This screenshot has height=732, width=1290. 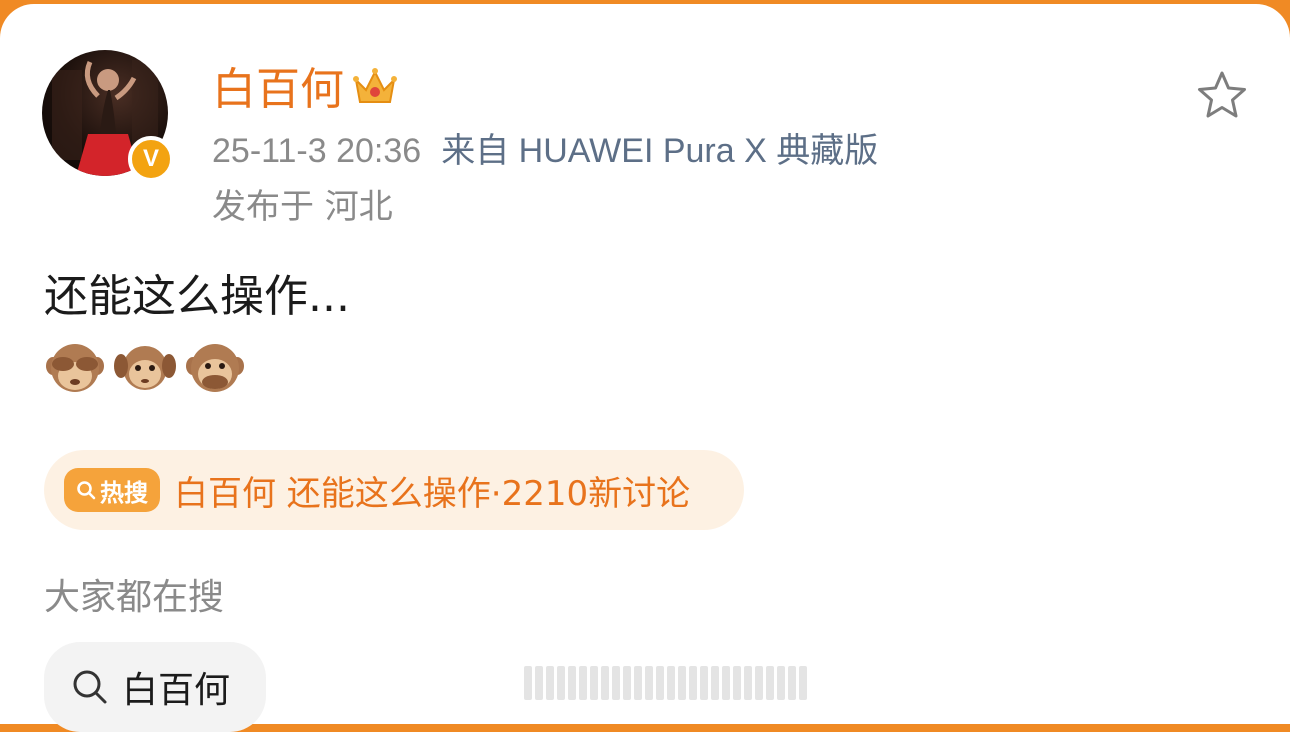 What do you see at coordinates (317, 151) in the screenshot?
I see `post-timestamp: 25-11-3 20:36` at bounding box center [317, 151].